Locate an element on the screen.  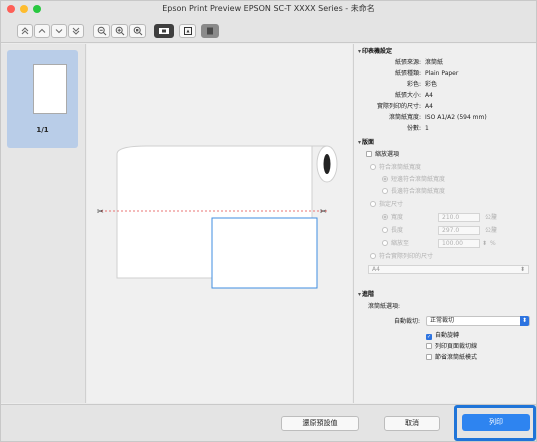
page-thumbnail: 1/1 is located at coordinates (42, 99).